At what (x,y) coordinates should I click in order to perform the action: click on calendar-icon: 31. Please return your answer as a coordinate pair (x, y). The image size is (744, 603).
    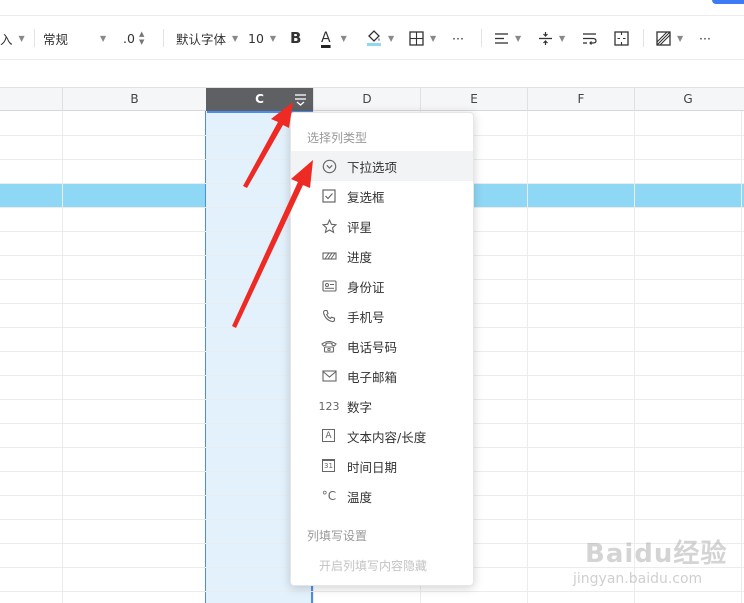
    Looking at the image, I should click on (328, 465).